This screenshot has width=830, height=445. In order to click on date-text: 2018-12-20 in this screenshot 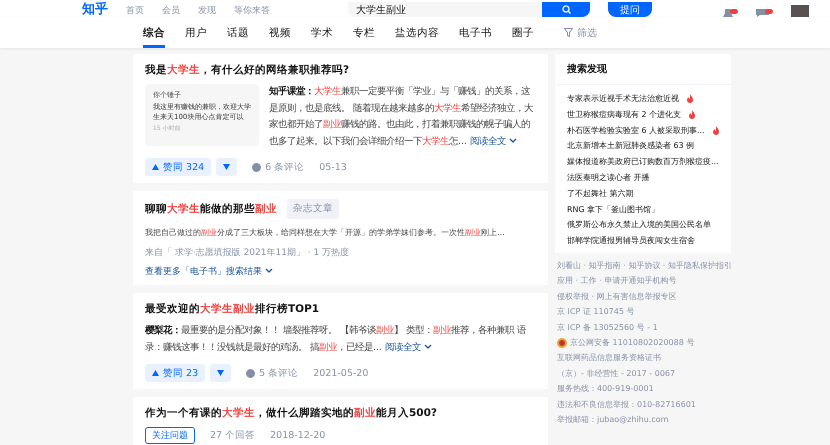, I will do `click(298, 435)`.